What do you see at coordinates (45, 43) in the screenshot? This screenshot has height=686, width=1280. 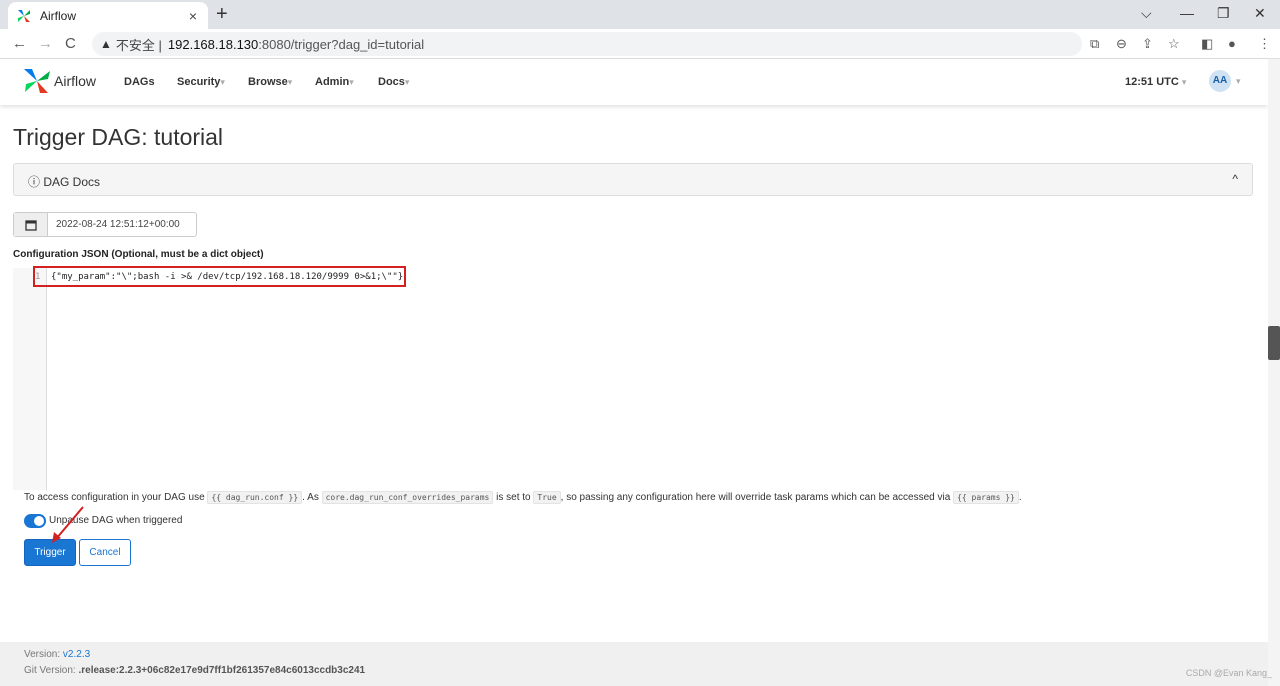 I see `forward-button: →` at bounding box center [45, 43].